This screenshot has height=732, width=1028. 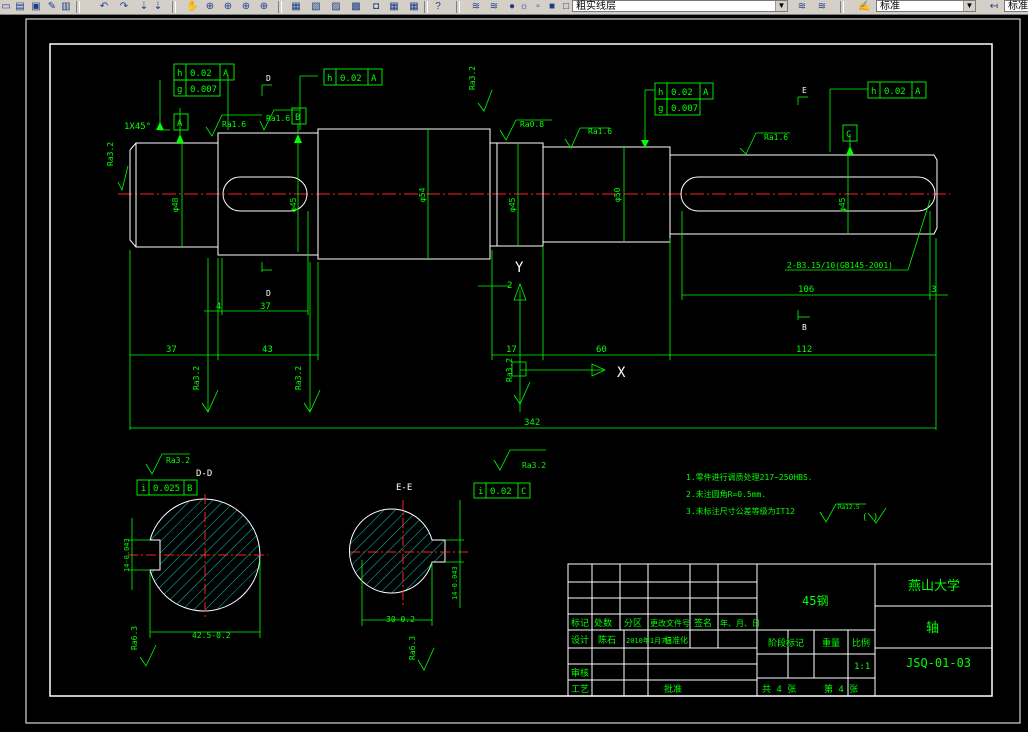 I want to click on section-d-top: D, so click(x=268, y=78).